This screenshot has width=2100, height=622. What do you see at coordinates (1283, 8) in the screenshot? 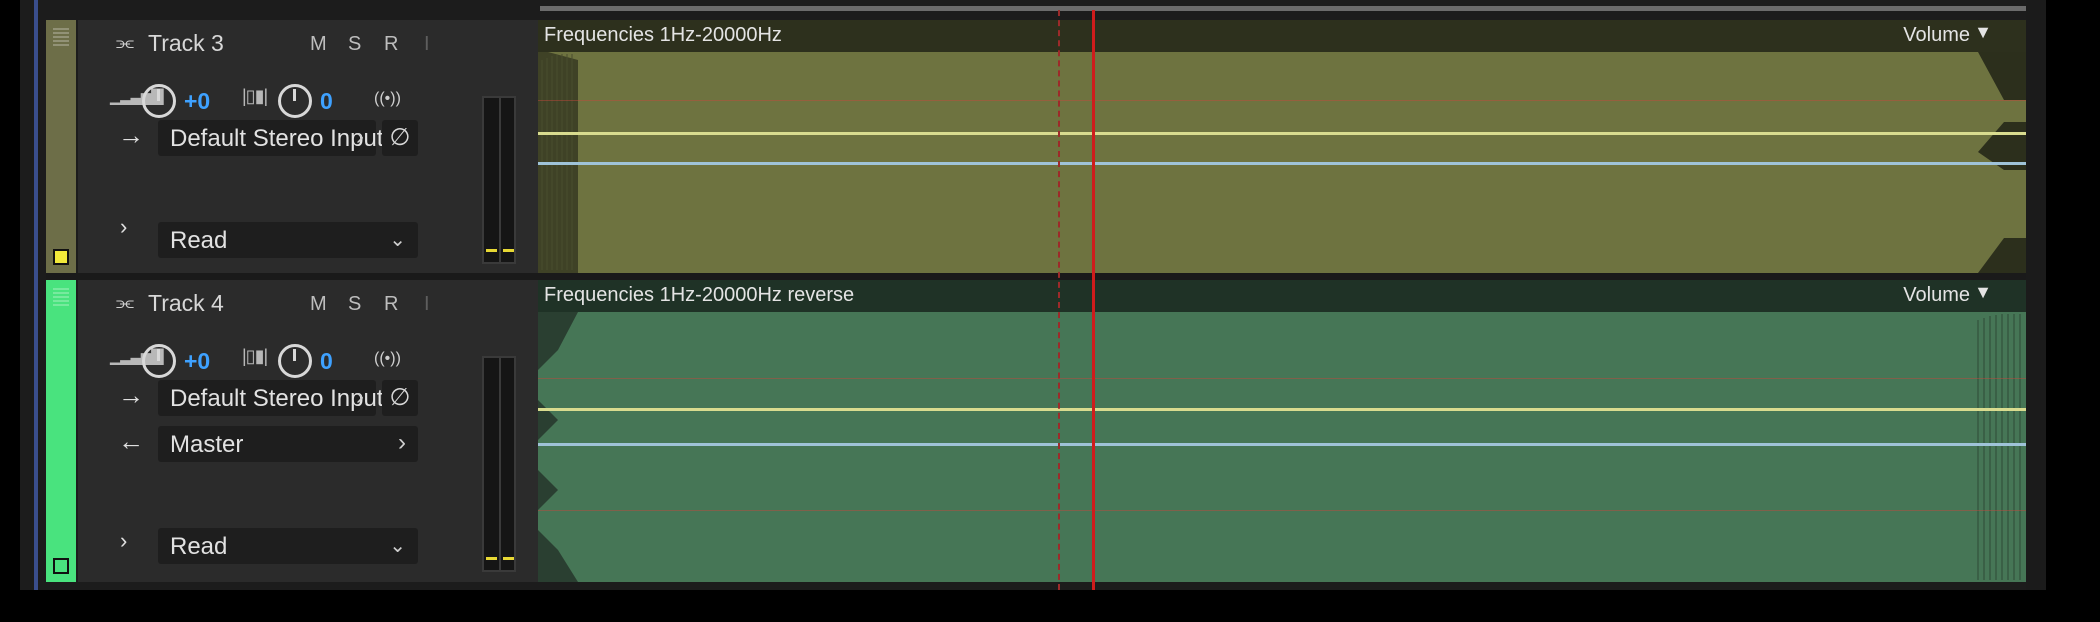
I see `timeline-scrollbar` at bounding box center [1283, 8].